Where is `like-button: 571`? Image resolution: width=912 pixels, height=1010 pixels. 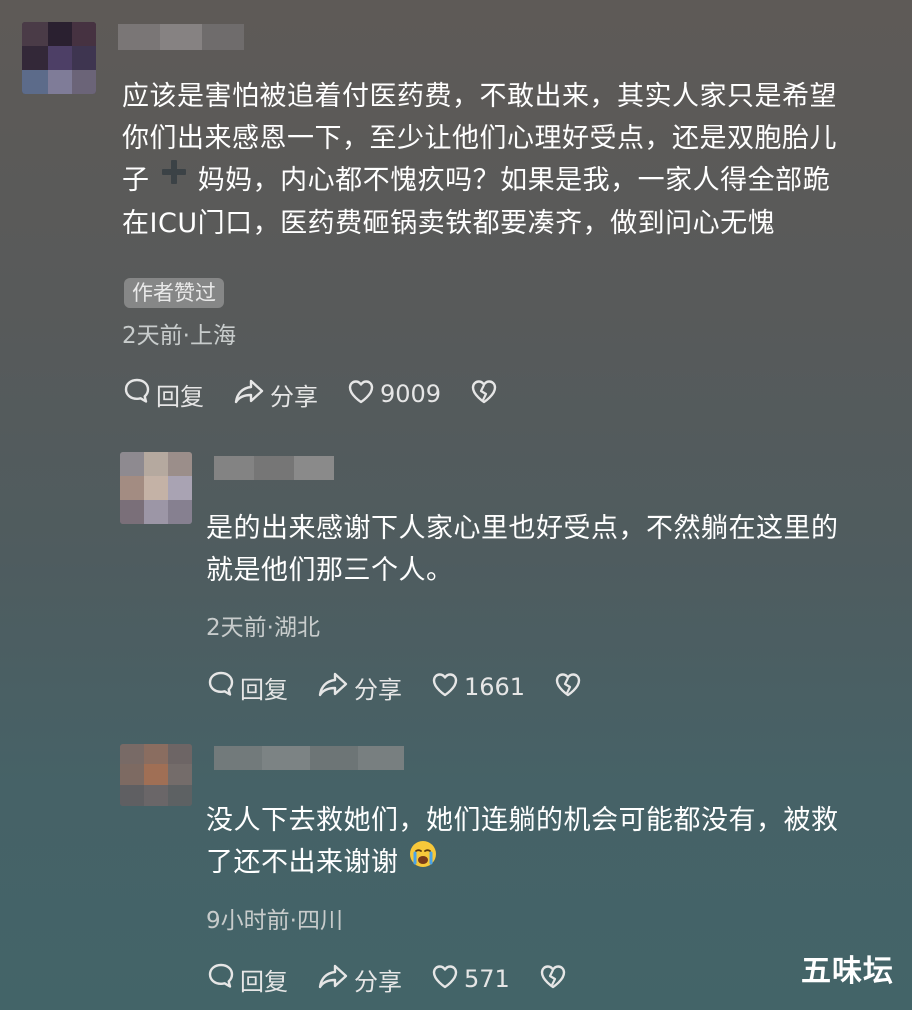
like-button: 571 is located at coordinates (470, 979).